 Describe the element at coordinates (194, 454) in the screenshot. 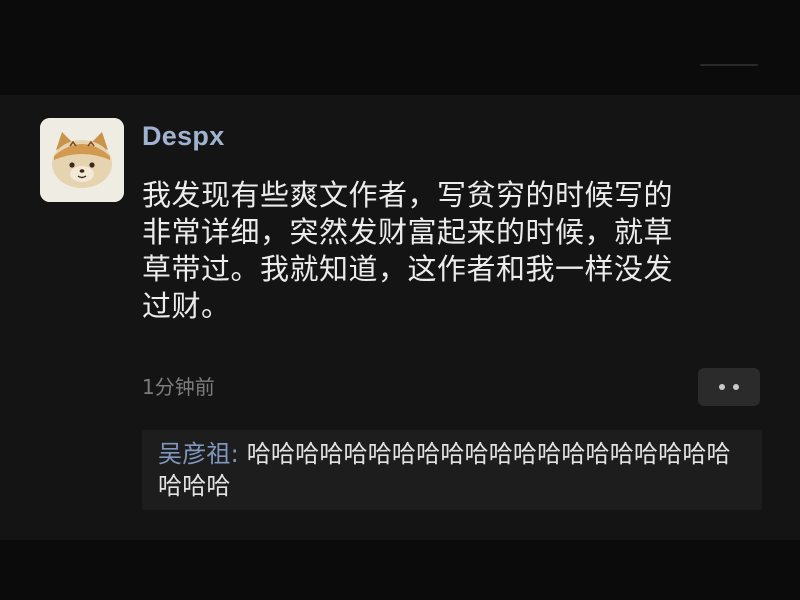

I see `comment-author: 吴彦祖` at that location.